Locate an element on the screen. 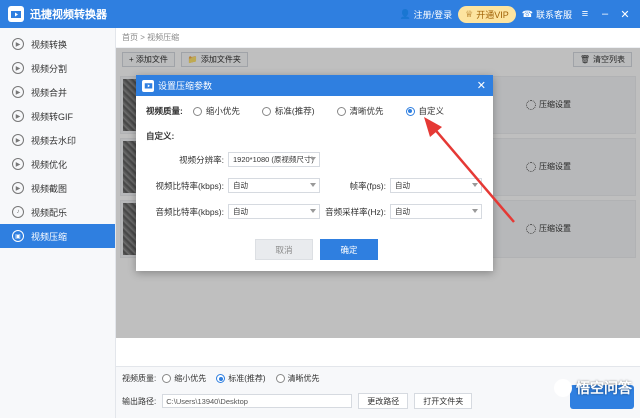 This screenshot has width=640, height=418. sidebar-item-compress: ▣ 视频压缩 is located at coordinates (57, 236).